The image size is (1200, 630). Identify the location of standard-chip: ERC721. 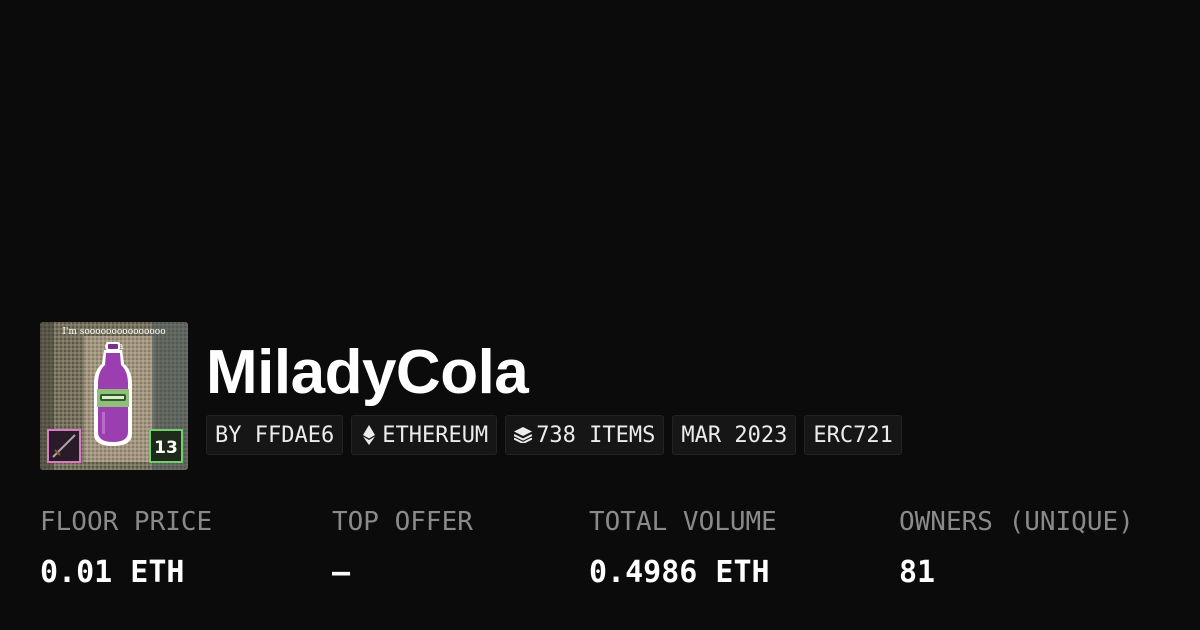
(853, 435).